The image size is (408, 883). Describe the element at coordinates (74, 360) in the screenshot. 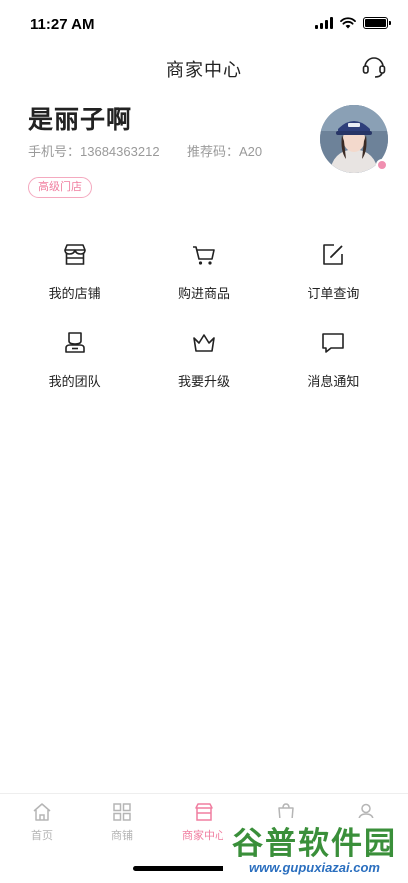

I see `menu-item-my-team: 我的团队` at that location.